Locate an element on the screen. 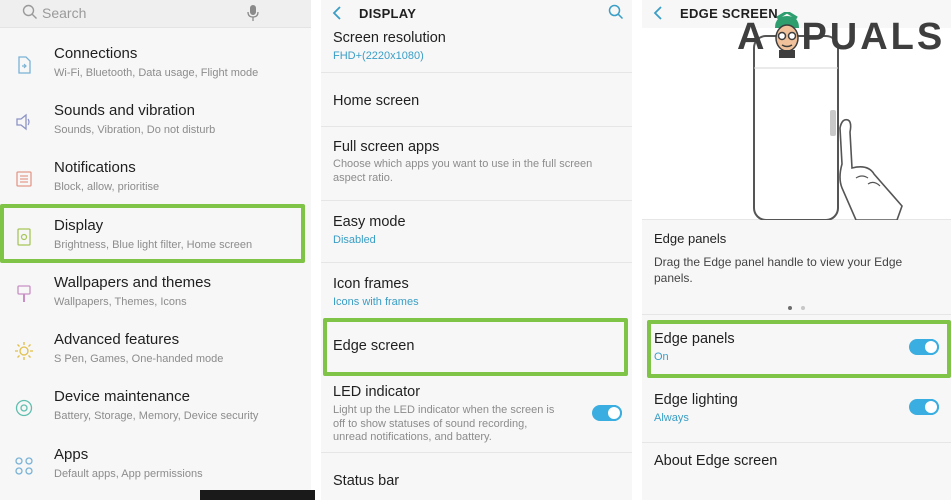  setting-value: Always is located at coordinates (671, 418).